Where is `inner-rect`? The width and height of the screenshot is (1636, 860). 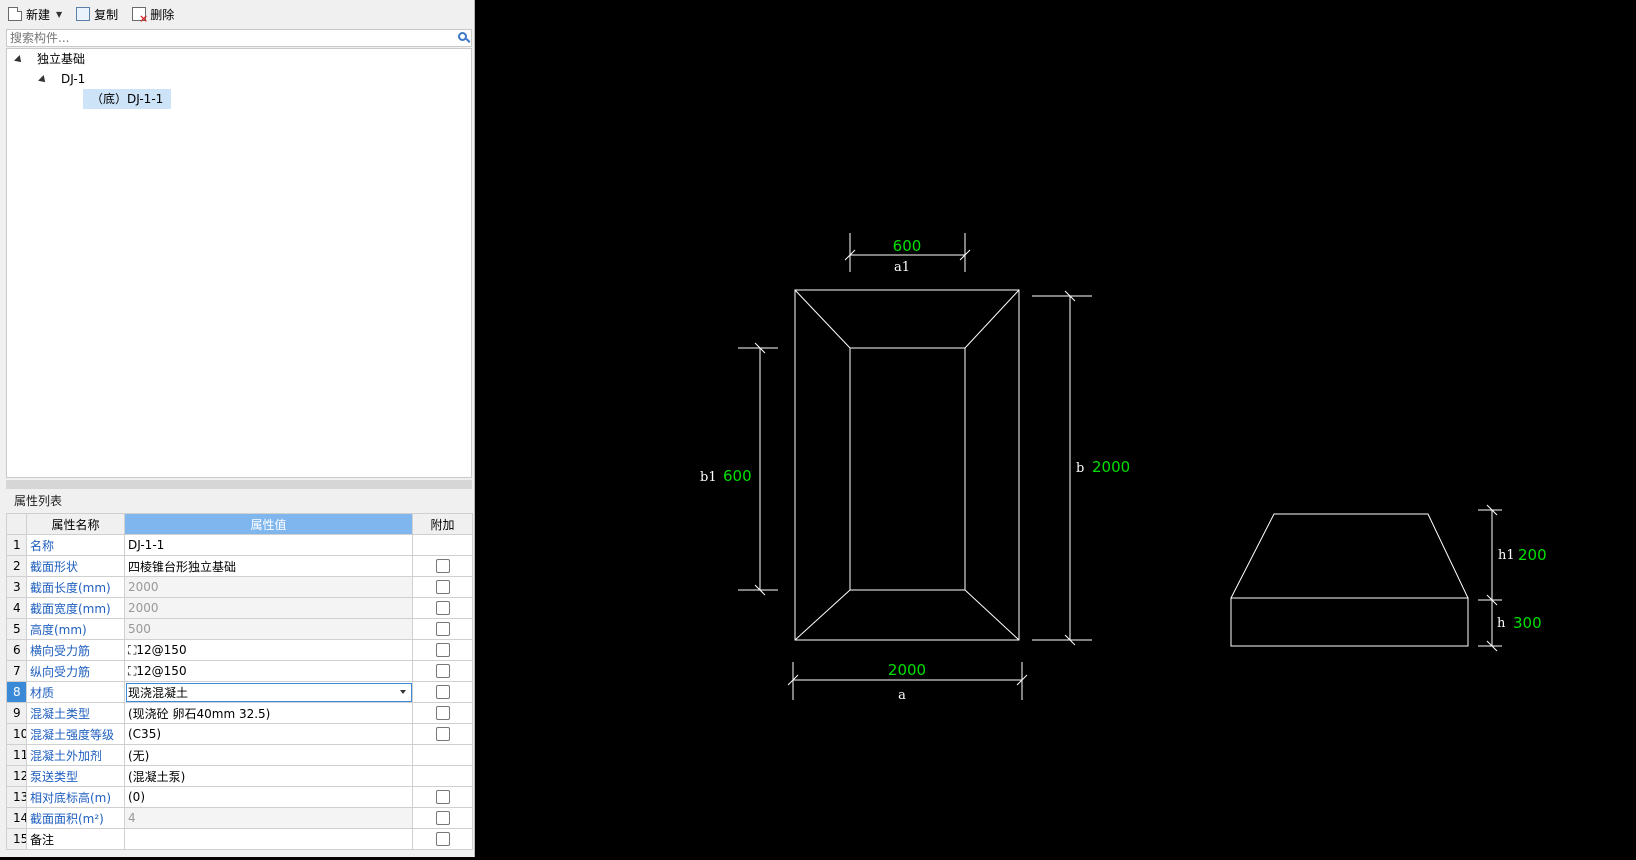 inner-rect is located at coordinates (907, 469).